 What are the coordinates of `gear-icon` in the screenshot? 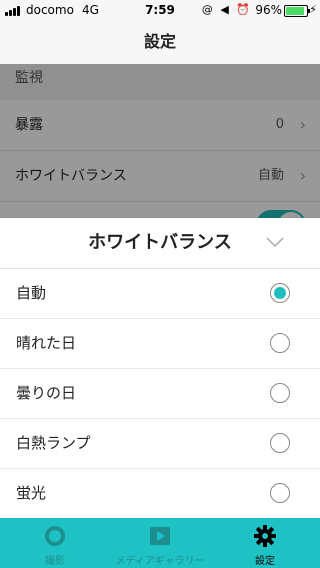 It's located at (265, 536).